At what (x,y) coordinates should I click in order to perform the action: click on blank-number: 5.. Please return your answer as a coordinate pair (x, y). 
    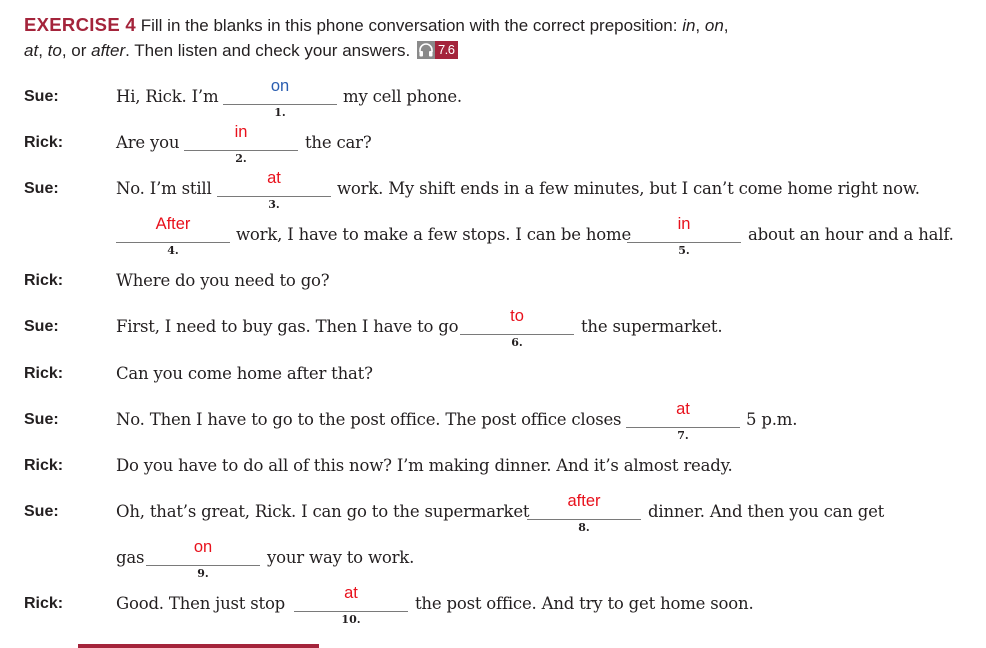
    Looking at the image, I should click on (684, 250).